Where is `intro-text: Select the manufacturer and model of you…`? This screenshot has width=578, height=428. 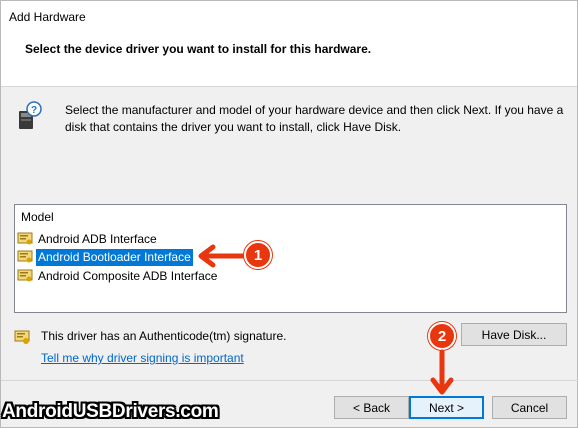
intro-text: Select the manufacturer and model of you… is located at coordinates (314, 118).